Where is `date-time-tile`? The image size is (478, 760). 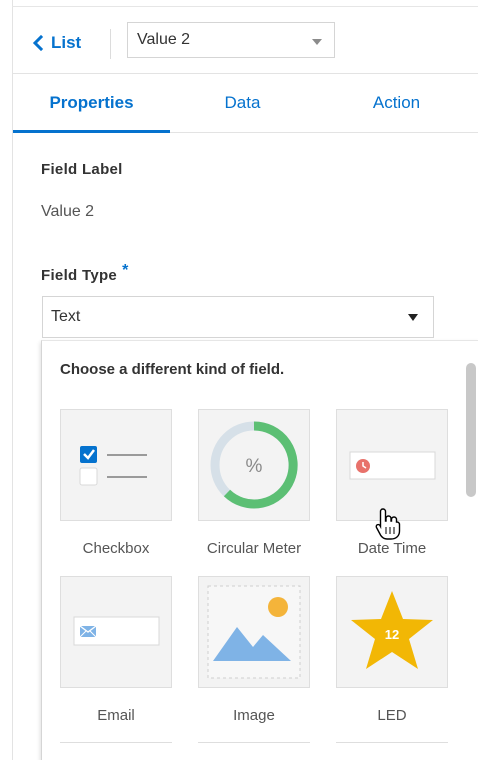
date-time-tile is located at coordinates (392, 465).